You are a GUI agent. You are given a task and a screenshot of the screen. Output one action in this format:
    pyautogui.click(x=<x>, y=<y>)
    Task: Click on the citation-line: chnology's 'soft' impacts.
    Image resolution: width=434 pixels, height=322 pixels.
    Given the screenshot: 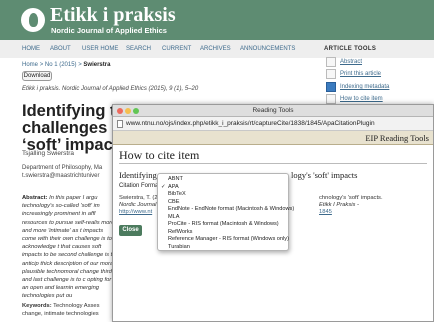 What is the action you would take?
    pyautogui.click(x=351, y=198)
    